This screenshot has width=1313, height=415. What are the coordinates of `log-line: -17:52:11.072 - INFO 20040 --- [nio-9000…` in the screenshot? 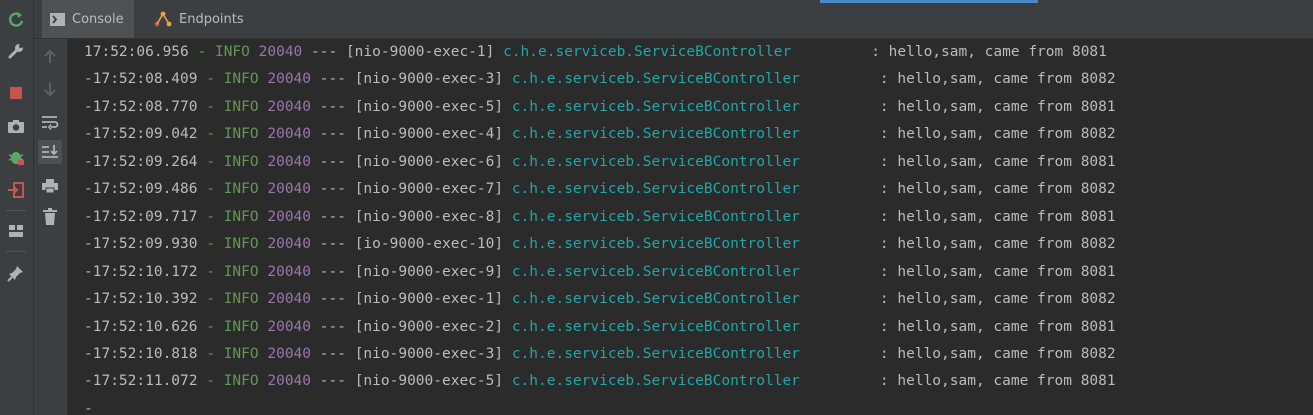 It's located at (600, 381).